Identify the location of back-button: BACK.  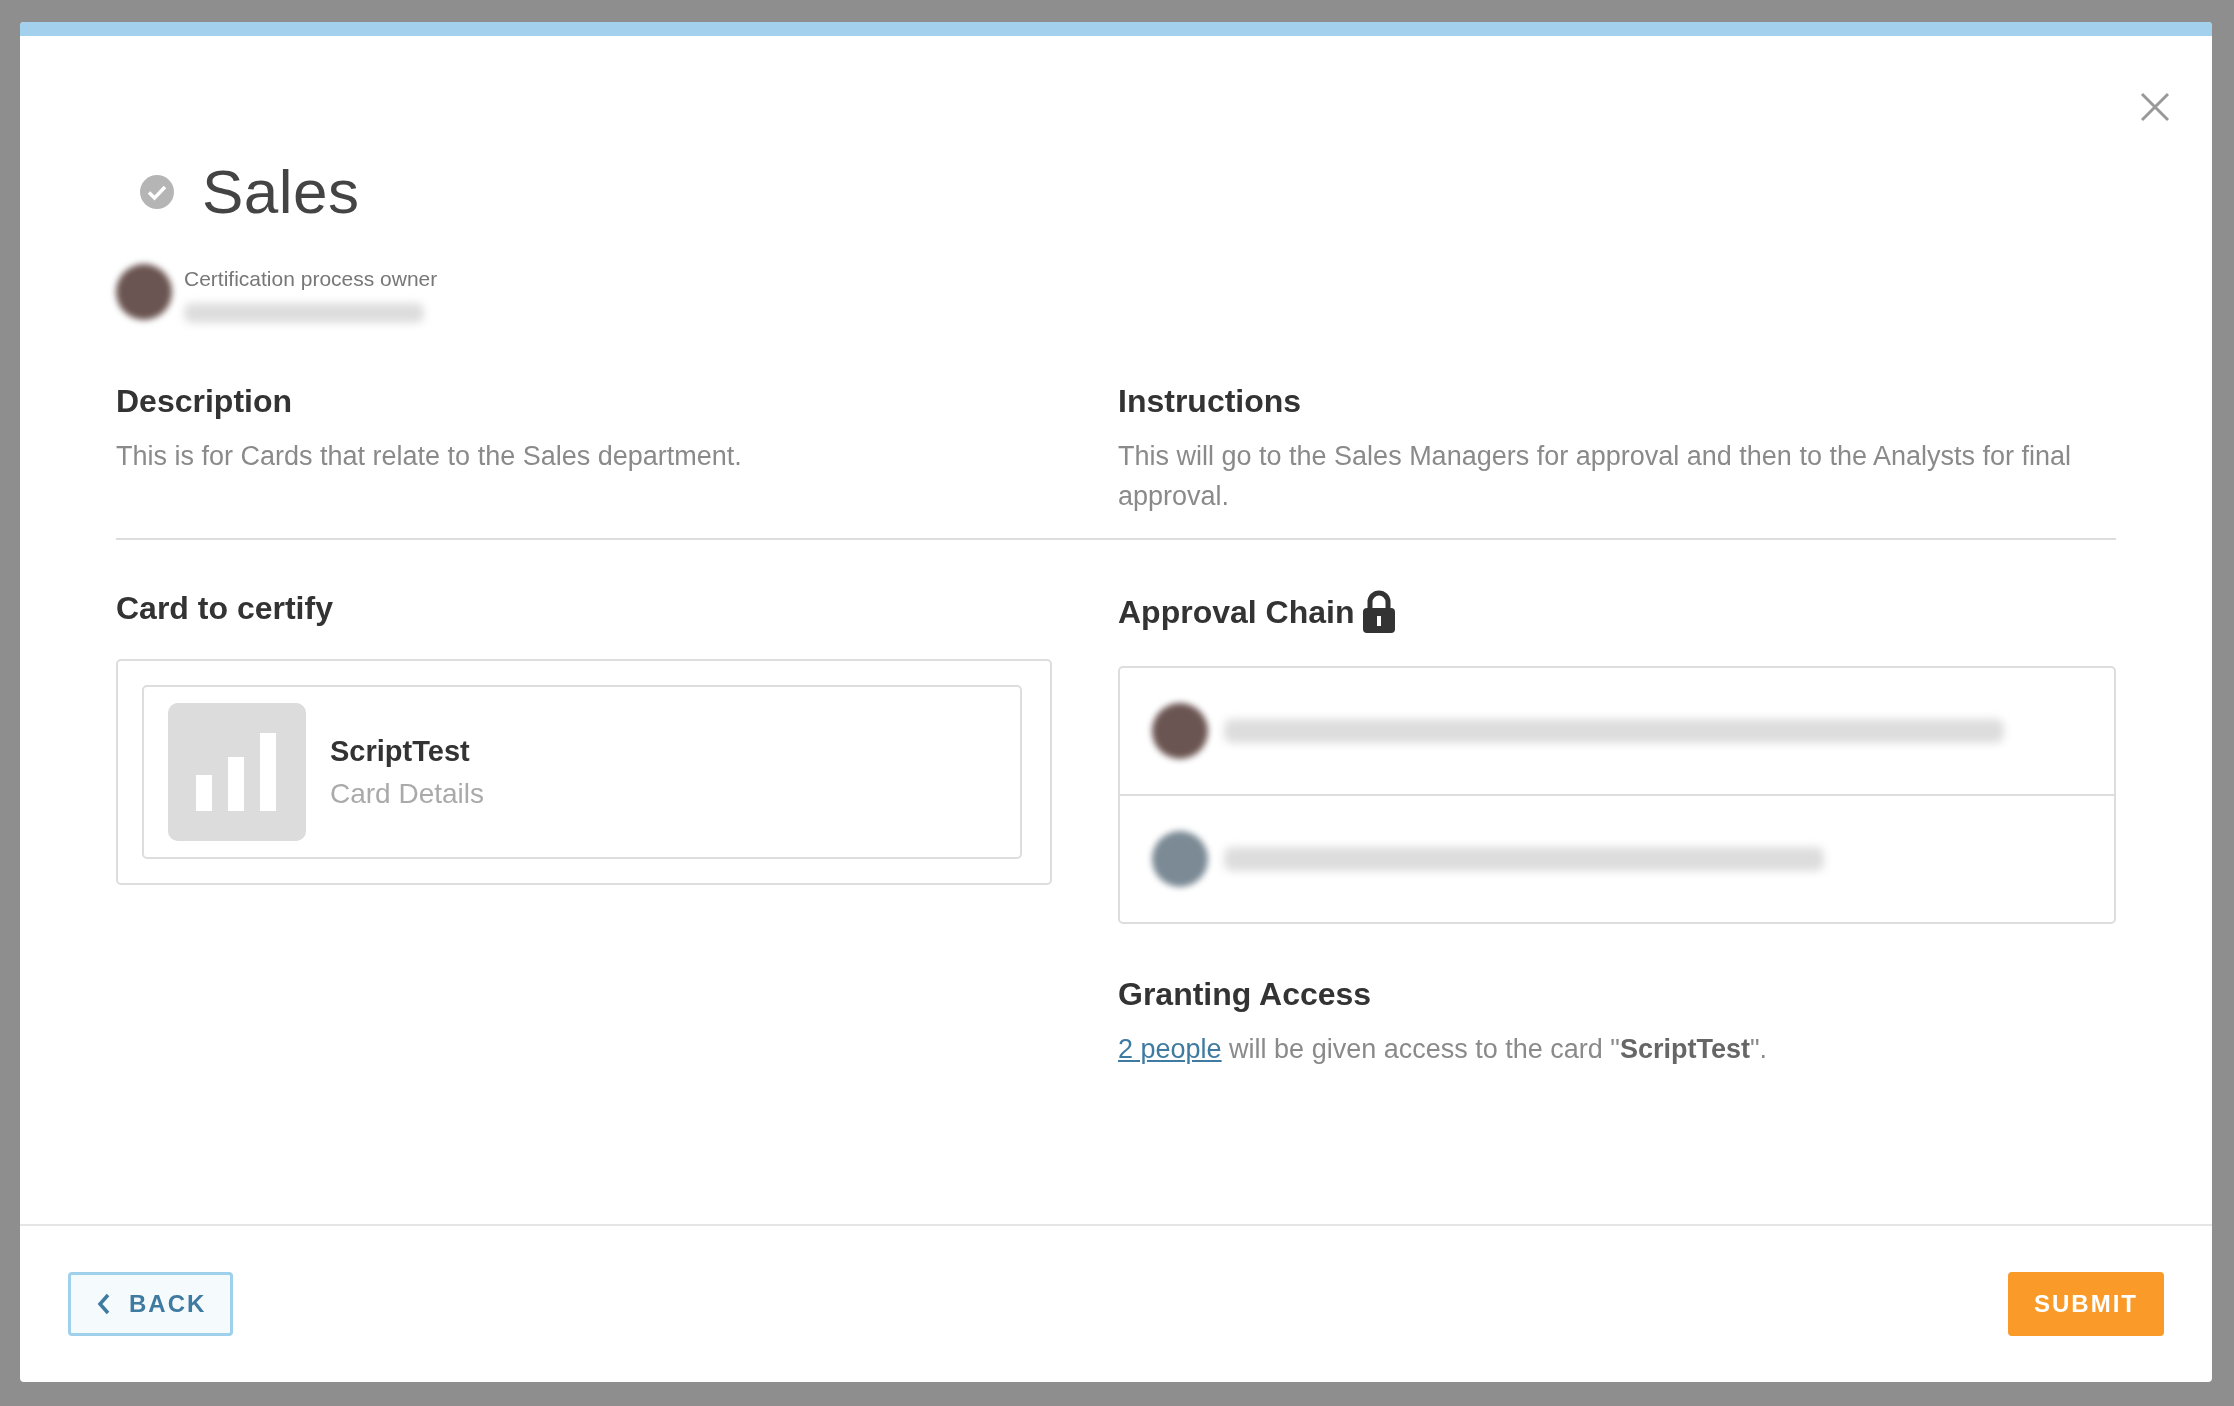
(151, 1304).